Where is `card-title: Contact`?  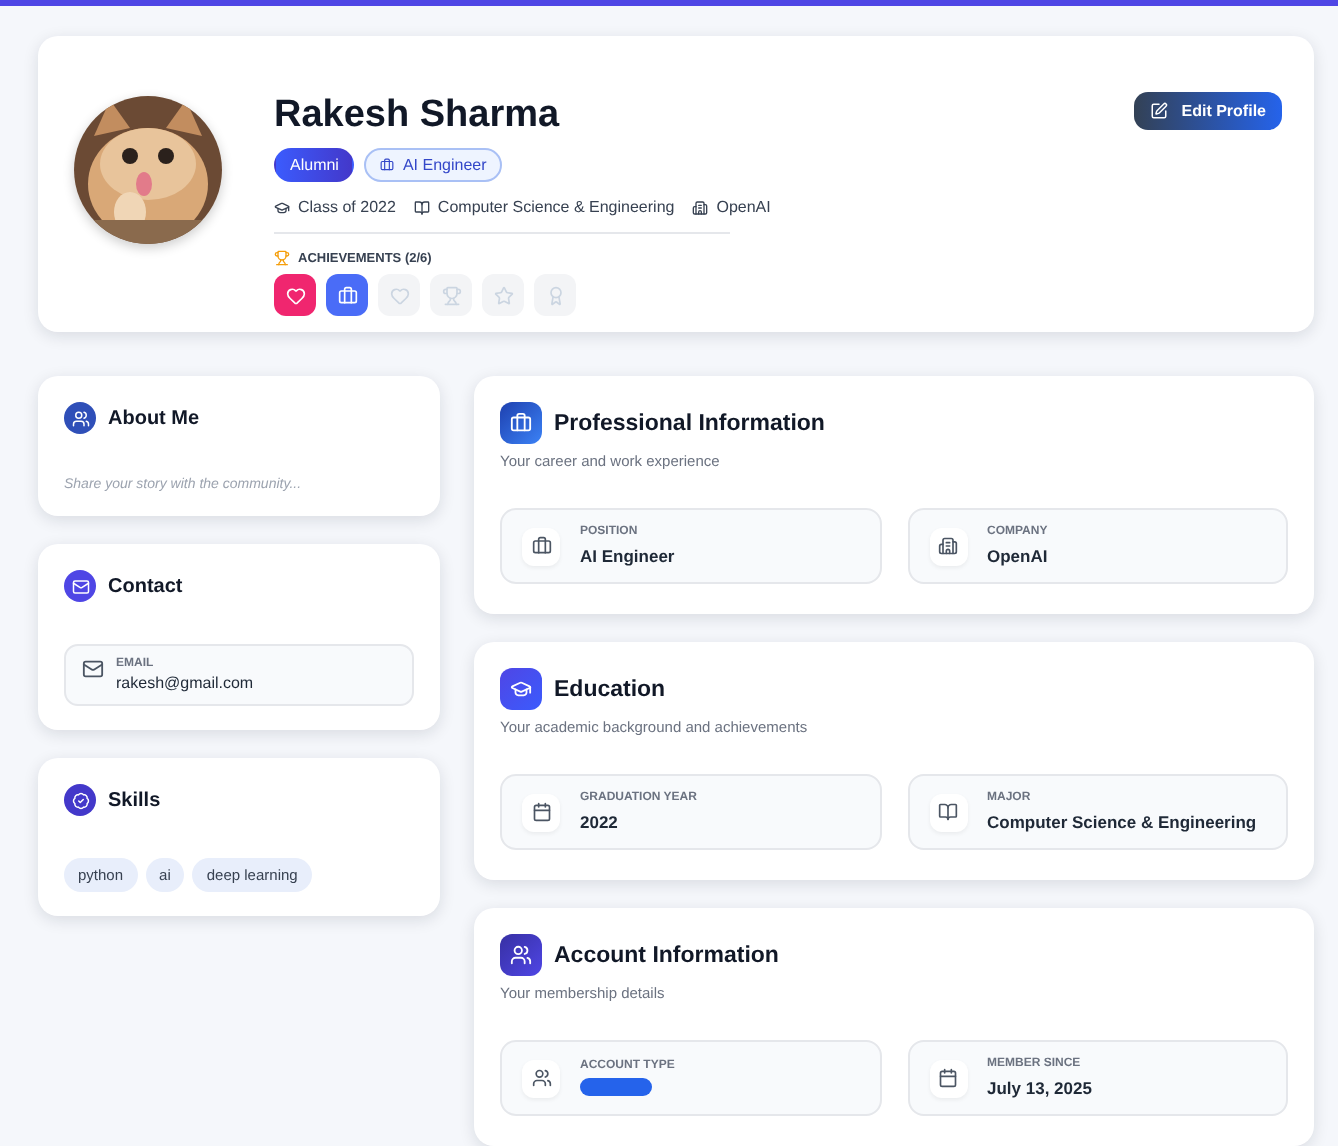
card-title: Contact is located at coordinates (145, 586).